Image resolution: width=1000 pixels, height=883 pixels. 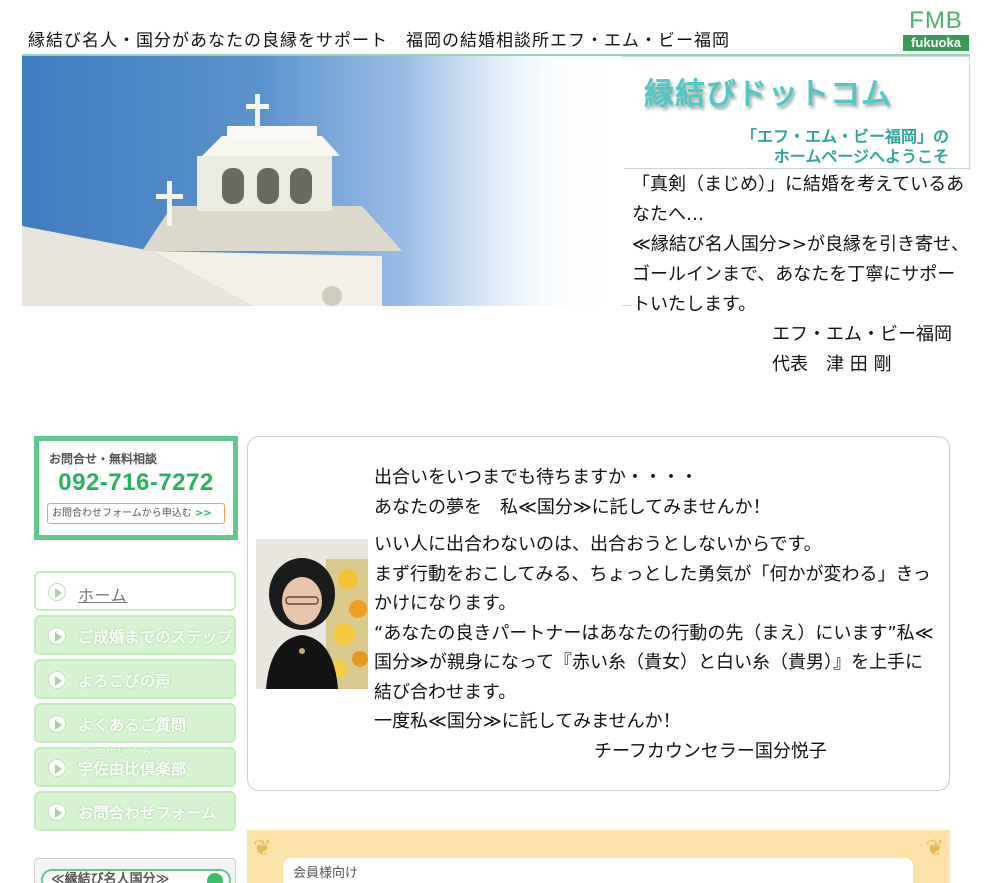 I want to click on message-body4: 一度私≪国分≫に託してみませんか！, so click(x=527, y=721).